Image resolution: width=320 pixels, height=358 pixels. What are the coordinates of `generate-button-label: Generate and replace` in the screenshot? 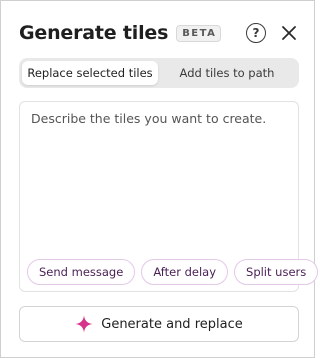 It's located at (172, 324).